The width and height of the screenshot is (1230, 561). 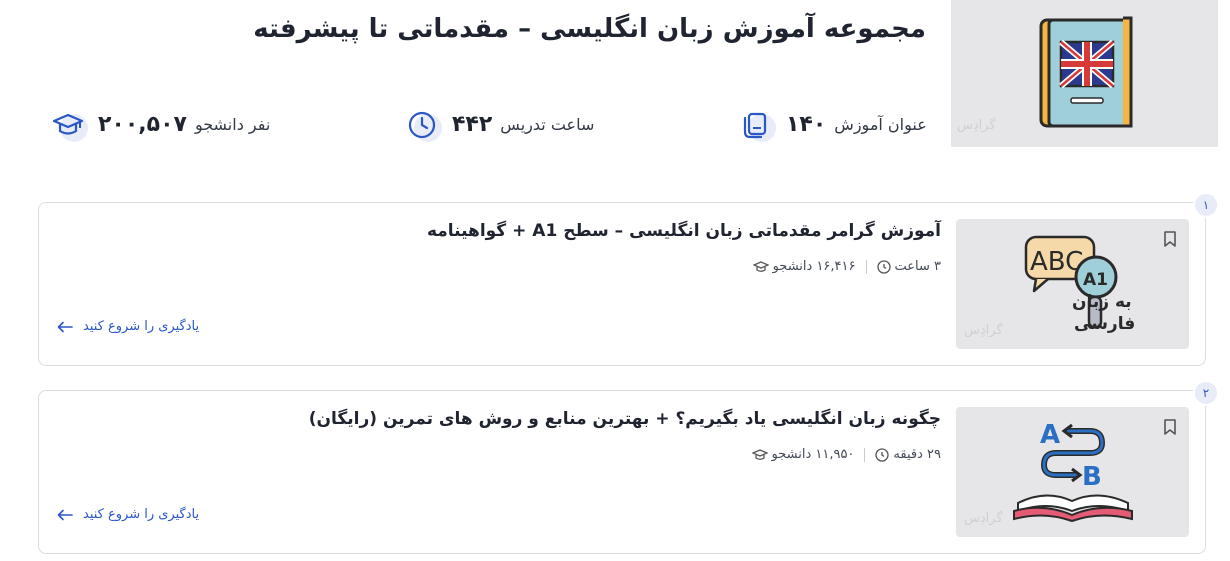 I want to click on stat-courses: ۱۴۰ عنوان آموزش, so click(x=832, y=124).